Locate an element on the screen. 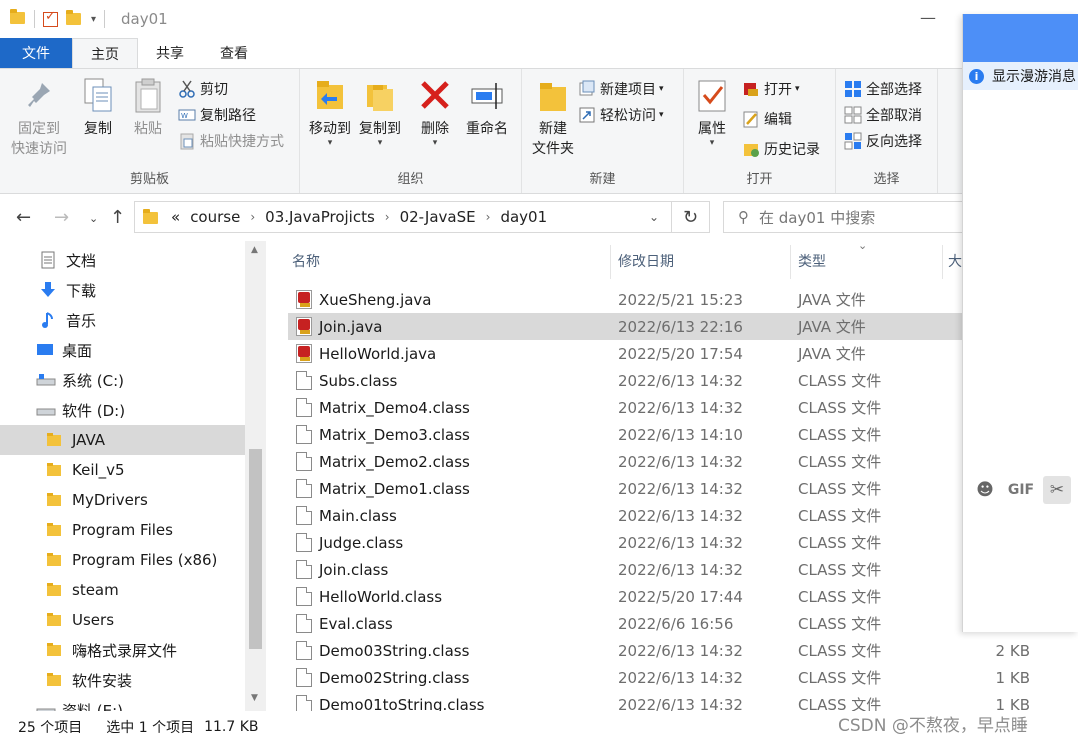 Image resolution: width=1078 pixels, height=742 pixels. column-size: 大 is located at coordinates (955, 261).